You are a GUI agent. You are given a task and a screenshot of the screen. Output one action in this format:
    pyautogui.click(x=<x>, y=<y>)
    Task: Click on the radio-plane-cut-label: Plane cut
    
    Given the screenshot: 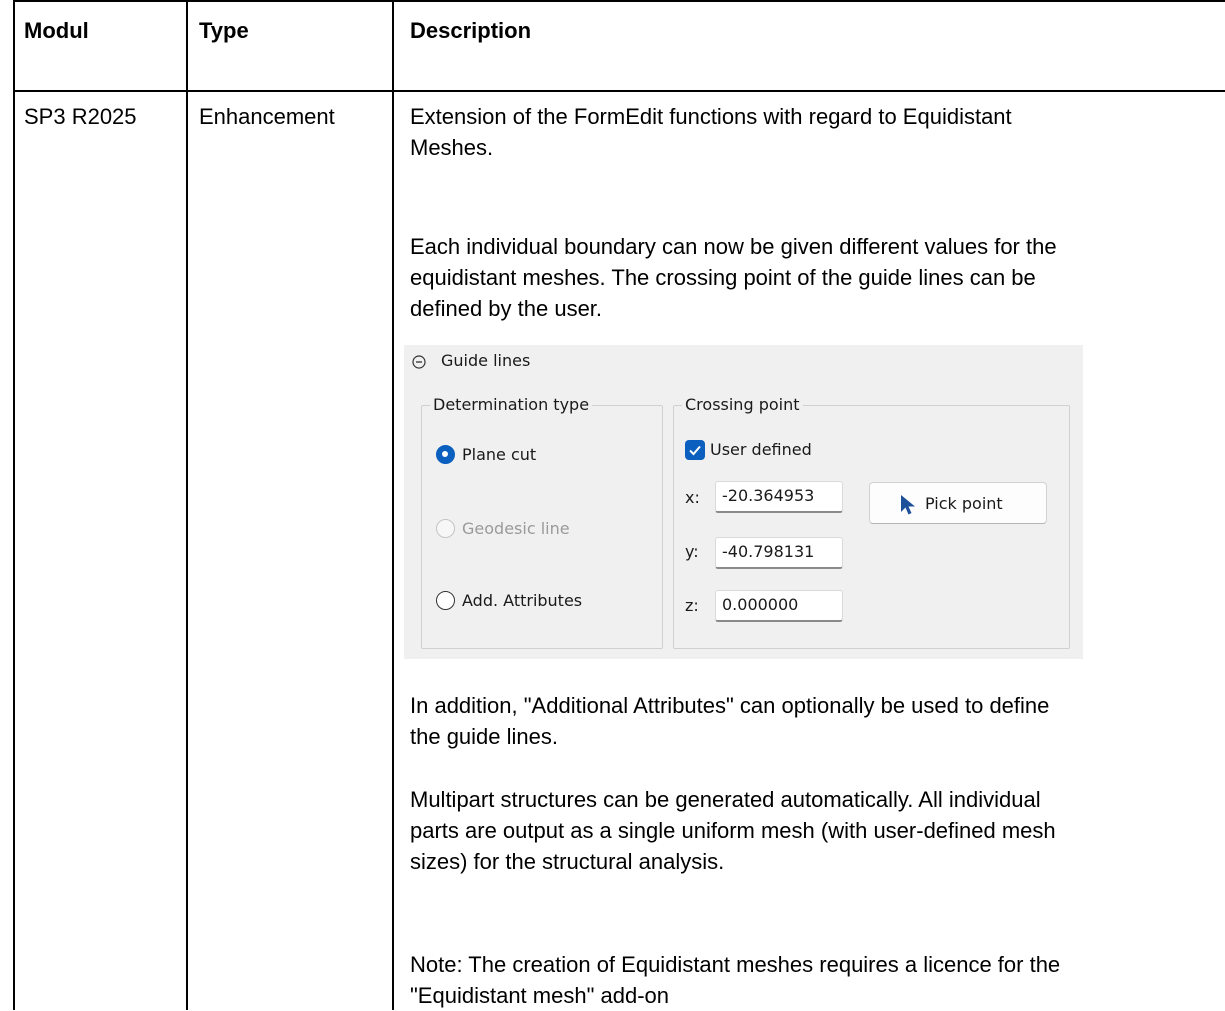 What is the action you would take?
    pyautogui.click(x=499, y=455)
    